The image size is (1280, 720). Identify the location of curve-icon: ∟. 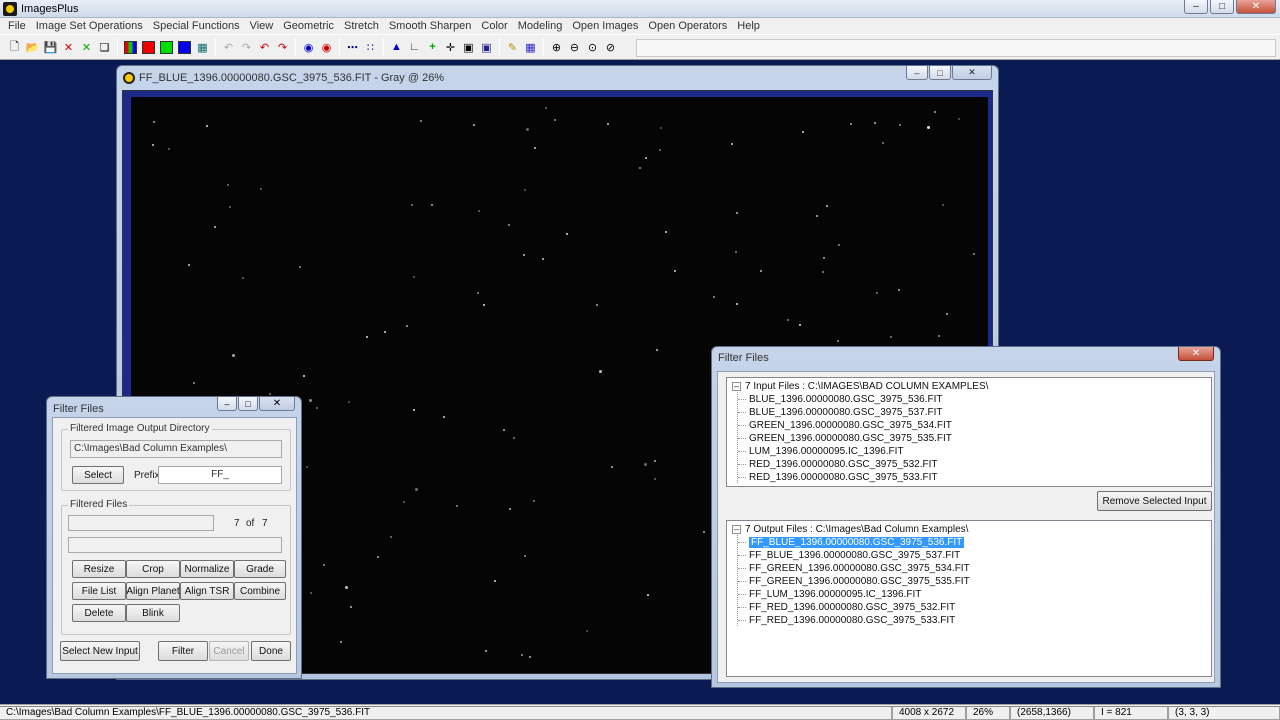
(414, 47).